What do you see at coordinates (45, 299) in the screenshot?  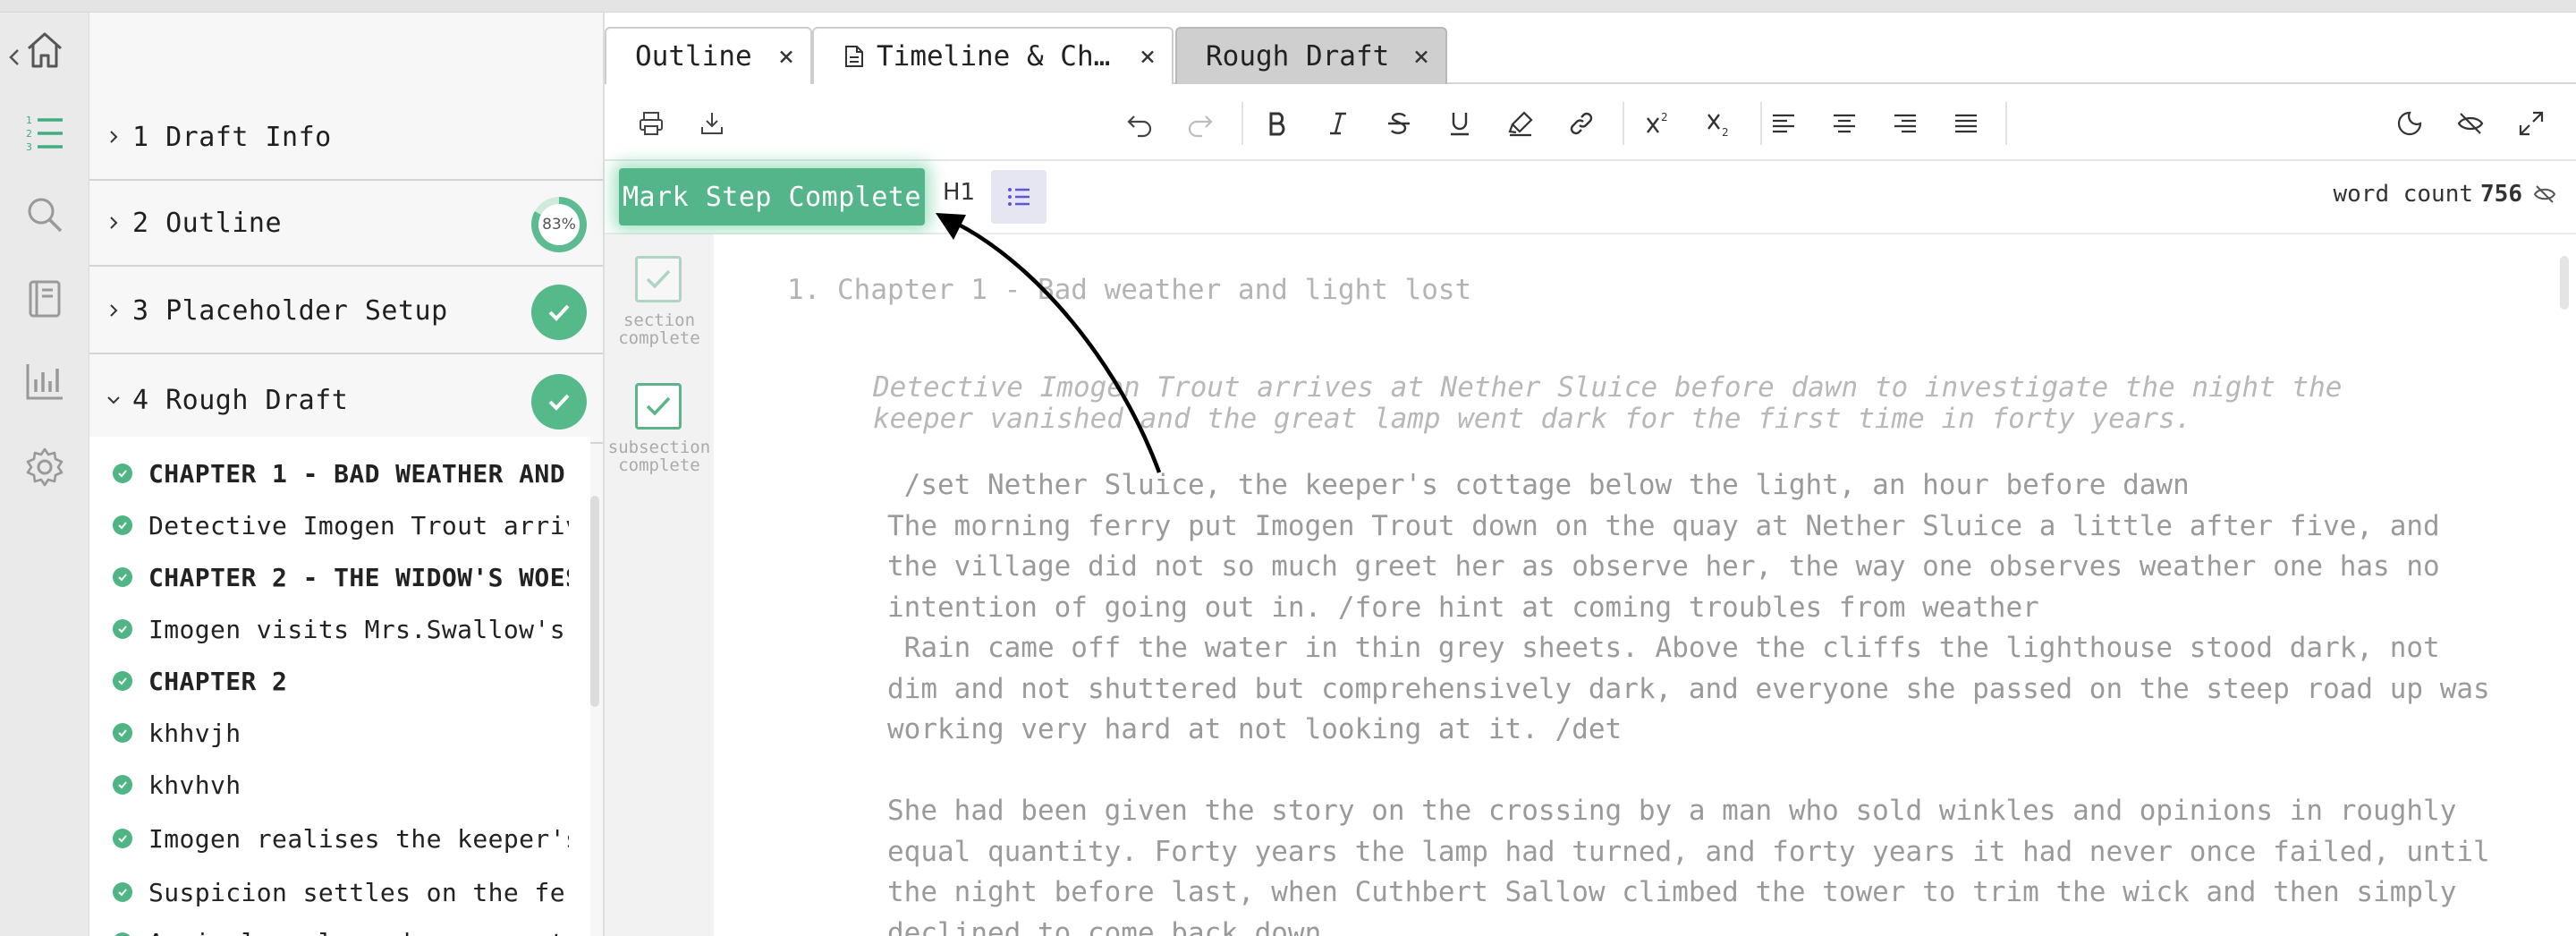 I see `notebook-button` at bounding box center [45, 299].